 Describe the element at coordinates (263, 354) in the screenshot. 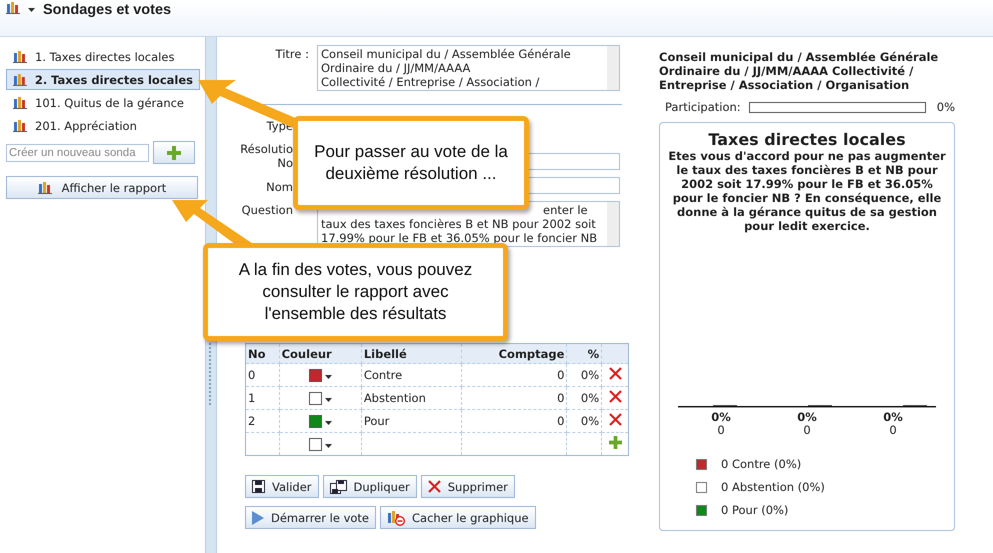

I see `column-header: No` at that location.